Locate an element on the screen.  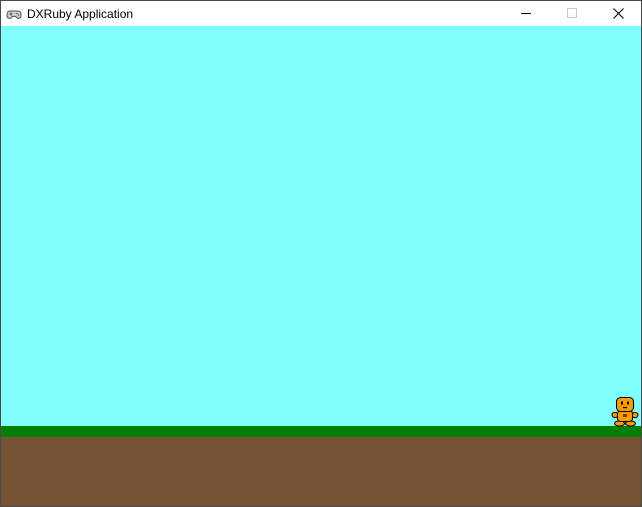
dirt-ground is located at coordinates (321, 471).